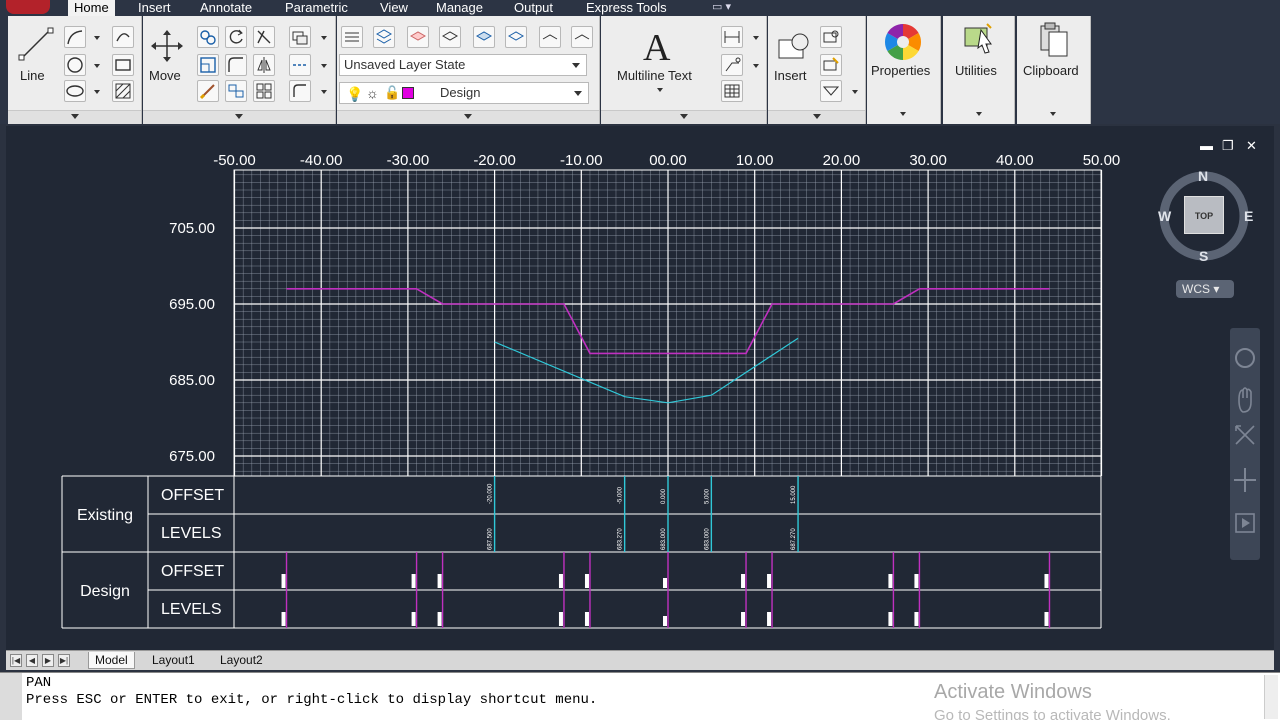  What do you see at coordinates (167, 46) in the screenshot?
I see `move-icon` at bounding box center [167, 46].